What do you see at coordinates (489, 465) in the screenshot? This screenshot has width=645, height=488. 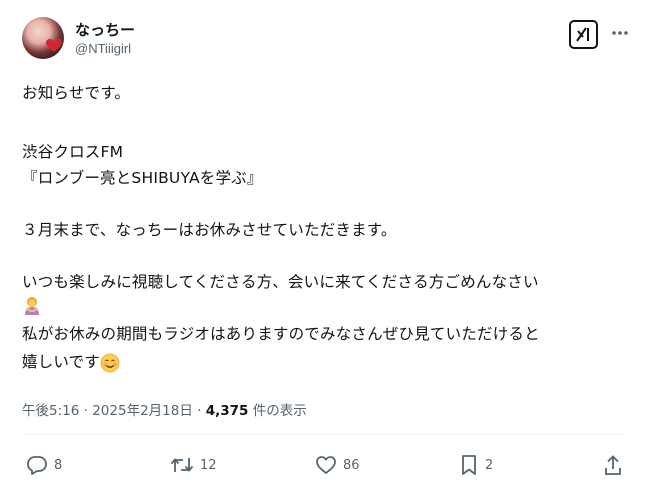 I see `bookmark-count: 2` at bounding box center [489, 465].